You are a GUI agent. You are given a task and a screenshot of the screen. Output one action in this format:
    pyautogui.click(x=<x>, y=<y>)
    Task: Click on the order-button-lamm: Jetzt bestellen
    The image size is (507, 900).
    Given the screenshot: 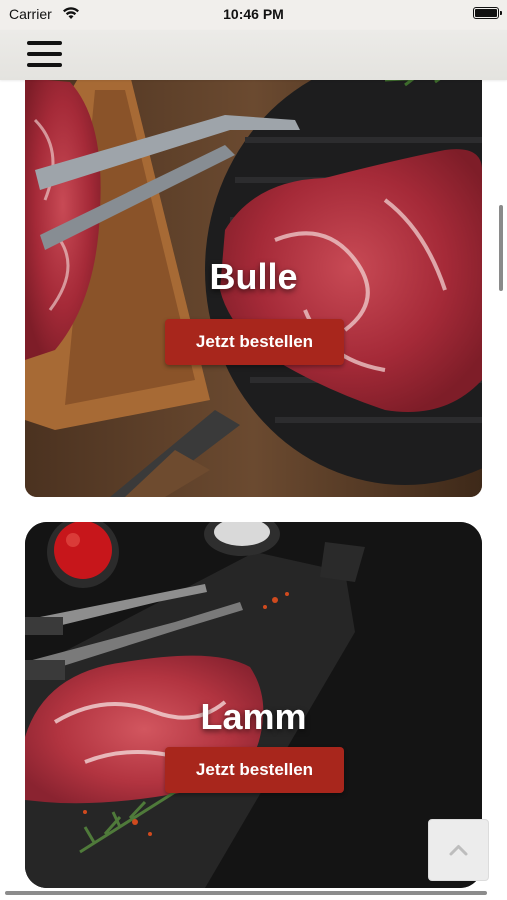 What is the action you would take?
    pyautogui.click(x=254, y=770)
    